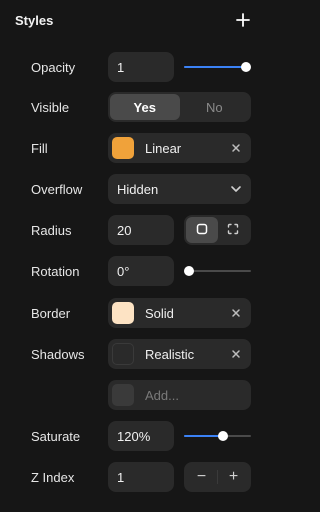 This screenshot has width=320, height=512. I want to click on shadows-field: Realistic, so click(179, 354).